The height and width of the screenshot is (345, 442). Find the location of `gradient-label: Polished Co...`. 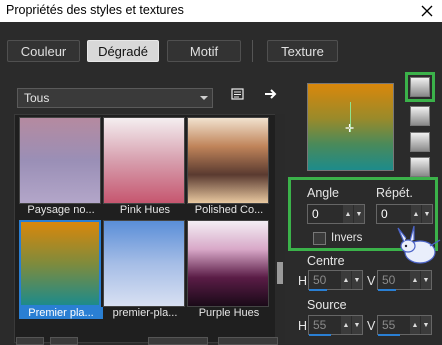

gradient-label: Polished Co... is located at coordinates (229, 210).